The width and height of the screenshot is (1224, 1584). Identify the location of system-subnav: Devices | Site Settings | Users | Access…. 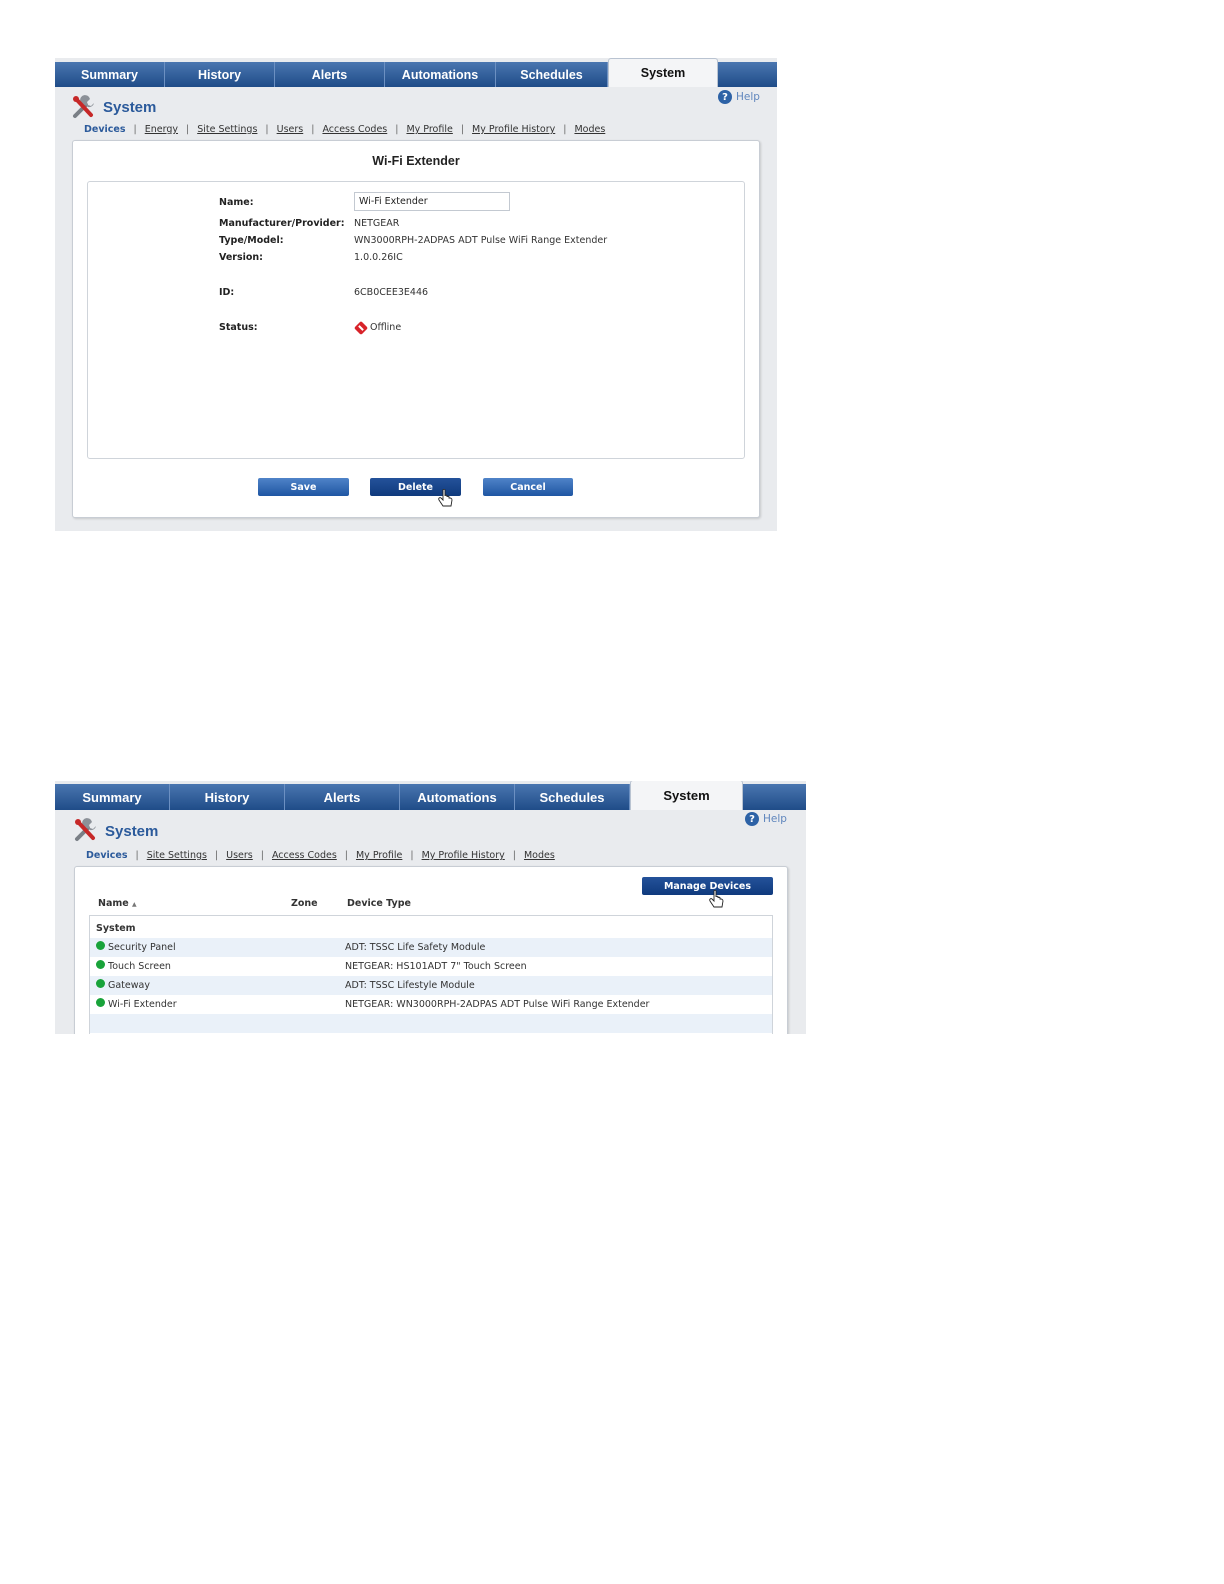
(320, 855).